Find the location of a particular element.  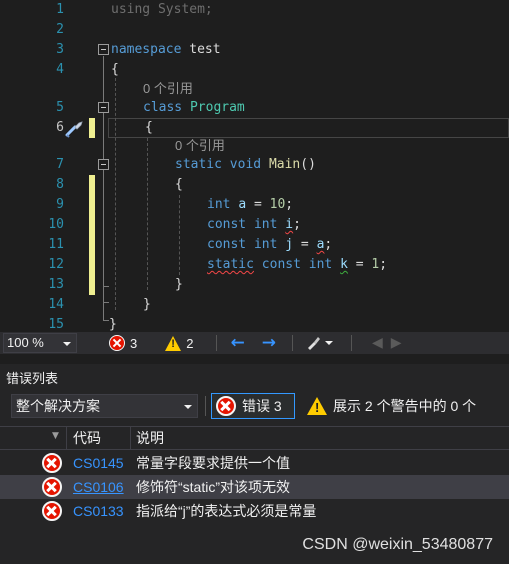

warnings-filter-label: 展示 2 个警告中的 0 个 is located at coordinates (405, 406).